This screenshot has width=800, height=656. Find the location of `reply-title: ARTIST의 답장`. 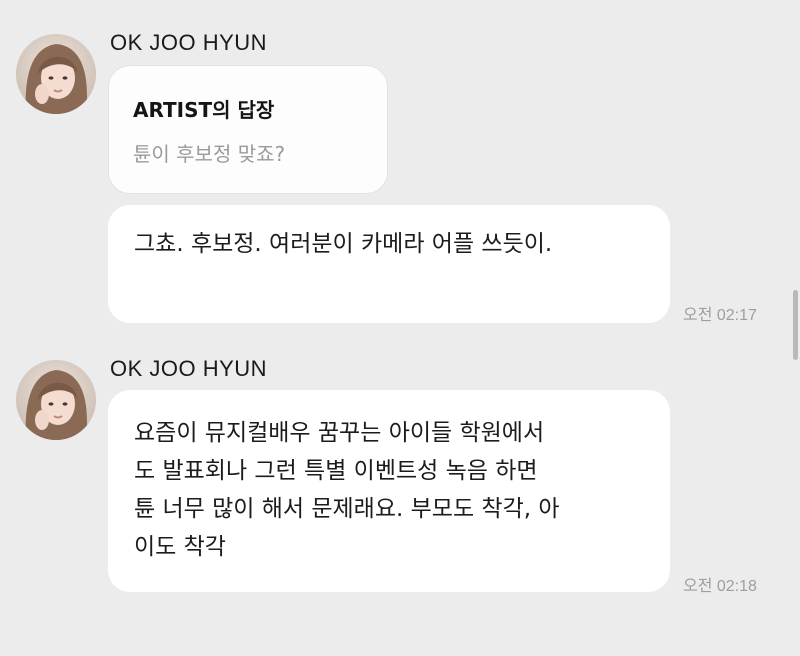

reply-title: ARTIST의 답장 is located at coordinates (204, 110).